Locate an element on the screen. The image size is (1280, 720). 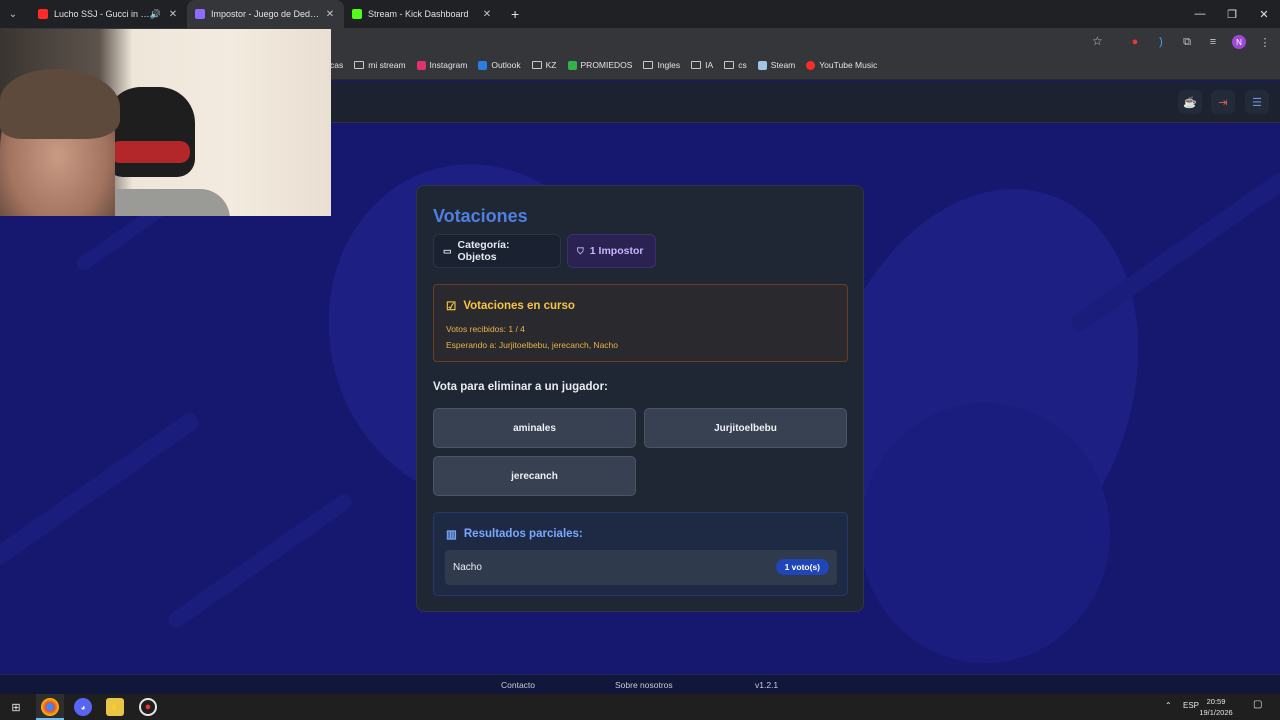
page-footer: Contacto Sobre nosotros v1.2.1 is located at coordinates (640, 684).